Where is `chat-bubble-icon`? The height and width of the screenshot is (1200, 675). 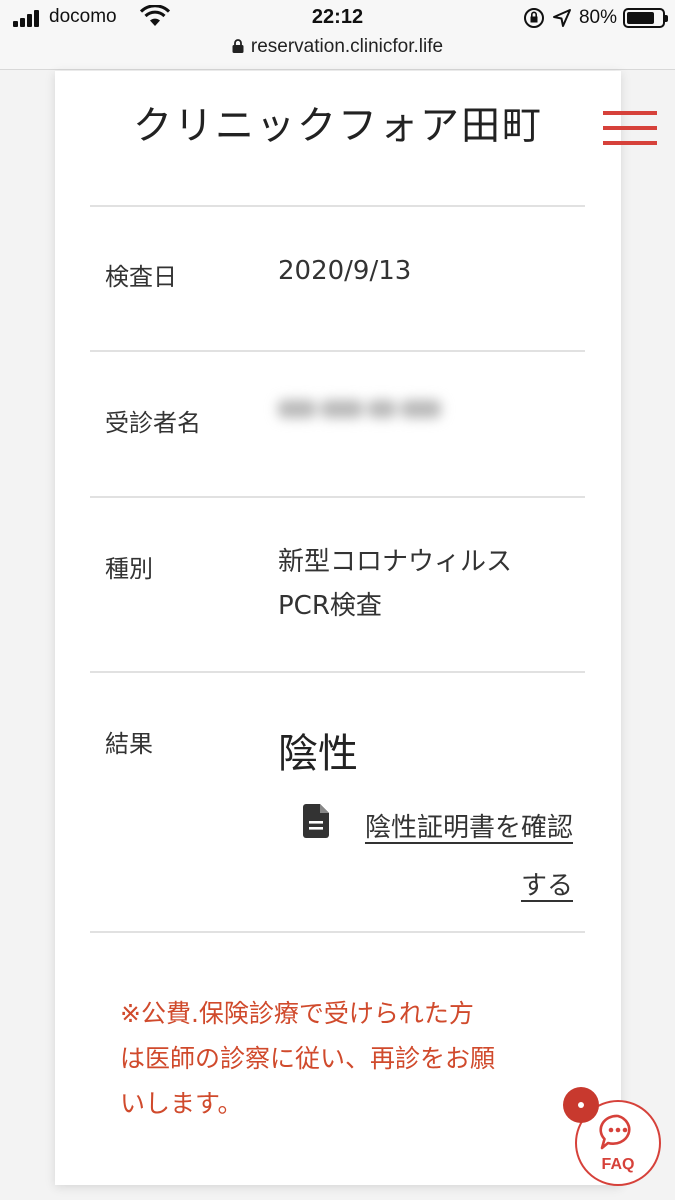 chat-bubble-icon is located at coordinates (615, 1132).